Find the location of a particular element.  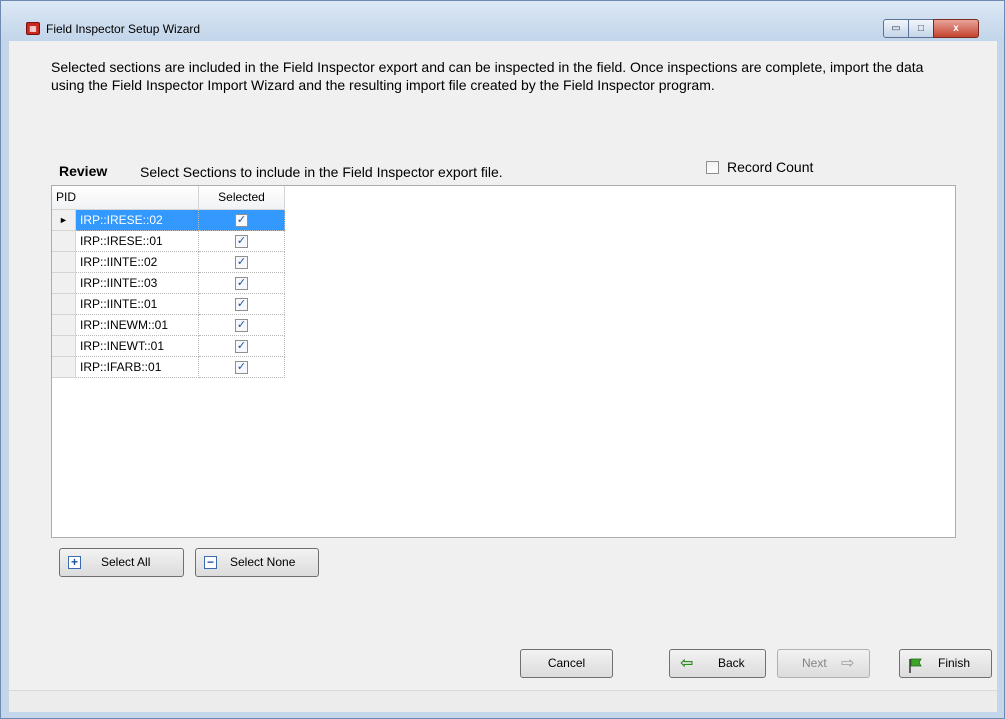

table-row: IRP::IFARB::01 ✓ is located at coordinates (168, 367).